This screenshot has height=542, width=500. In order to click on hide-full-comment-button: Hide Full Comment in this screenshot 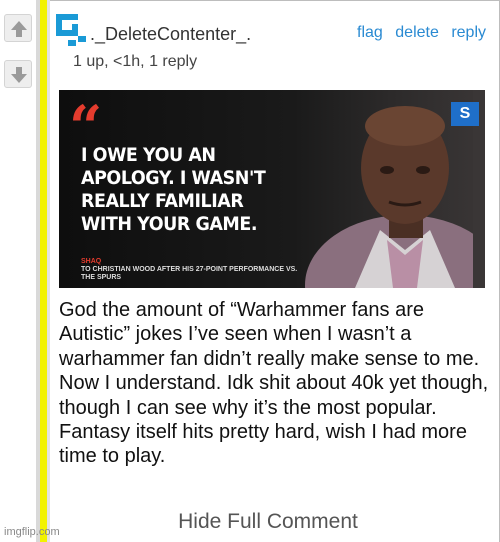, I will do `click(250, 522)`.